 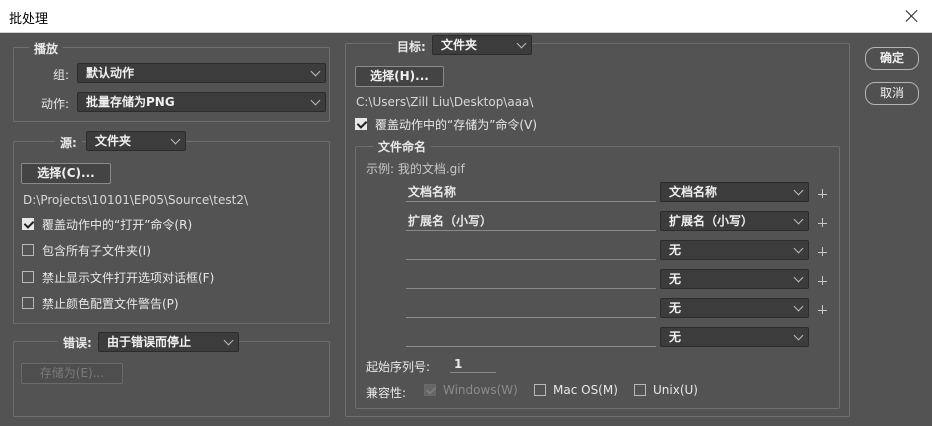 What do you see at coordinates (734, 250) in the screenshot?
I see `naming-select-3: 无` at bounding box center [734, 250].